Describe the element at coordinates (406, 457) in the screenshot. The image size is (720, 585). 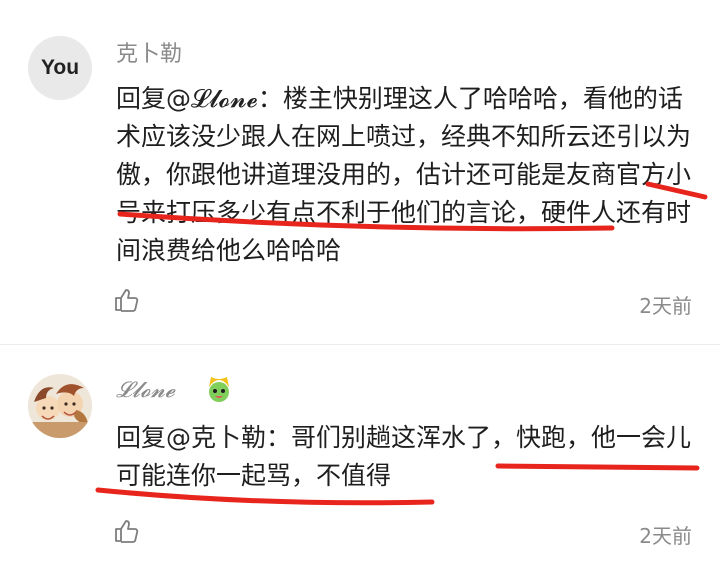
I see `comment-text: 回复@克卜勒：哥们别趟这浑水了，快跑，他一会儿可能连你一起骂，不值得` at that location.